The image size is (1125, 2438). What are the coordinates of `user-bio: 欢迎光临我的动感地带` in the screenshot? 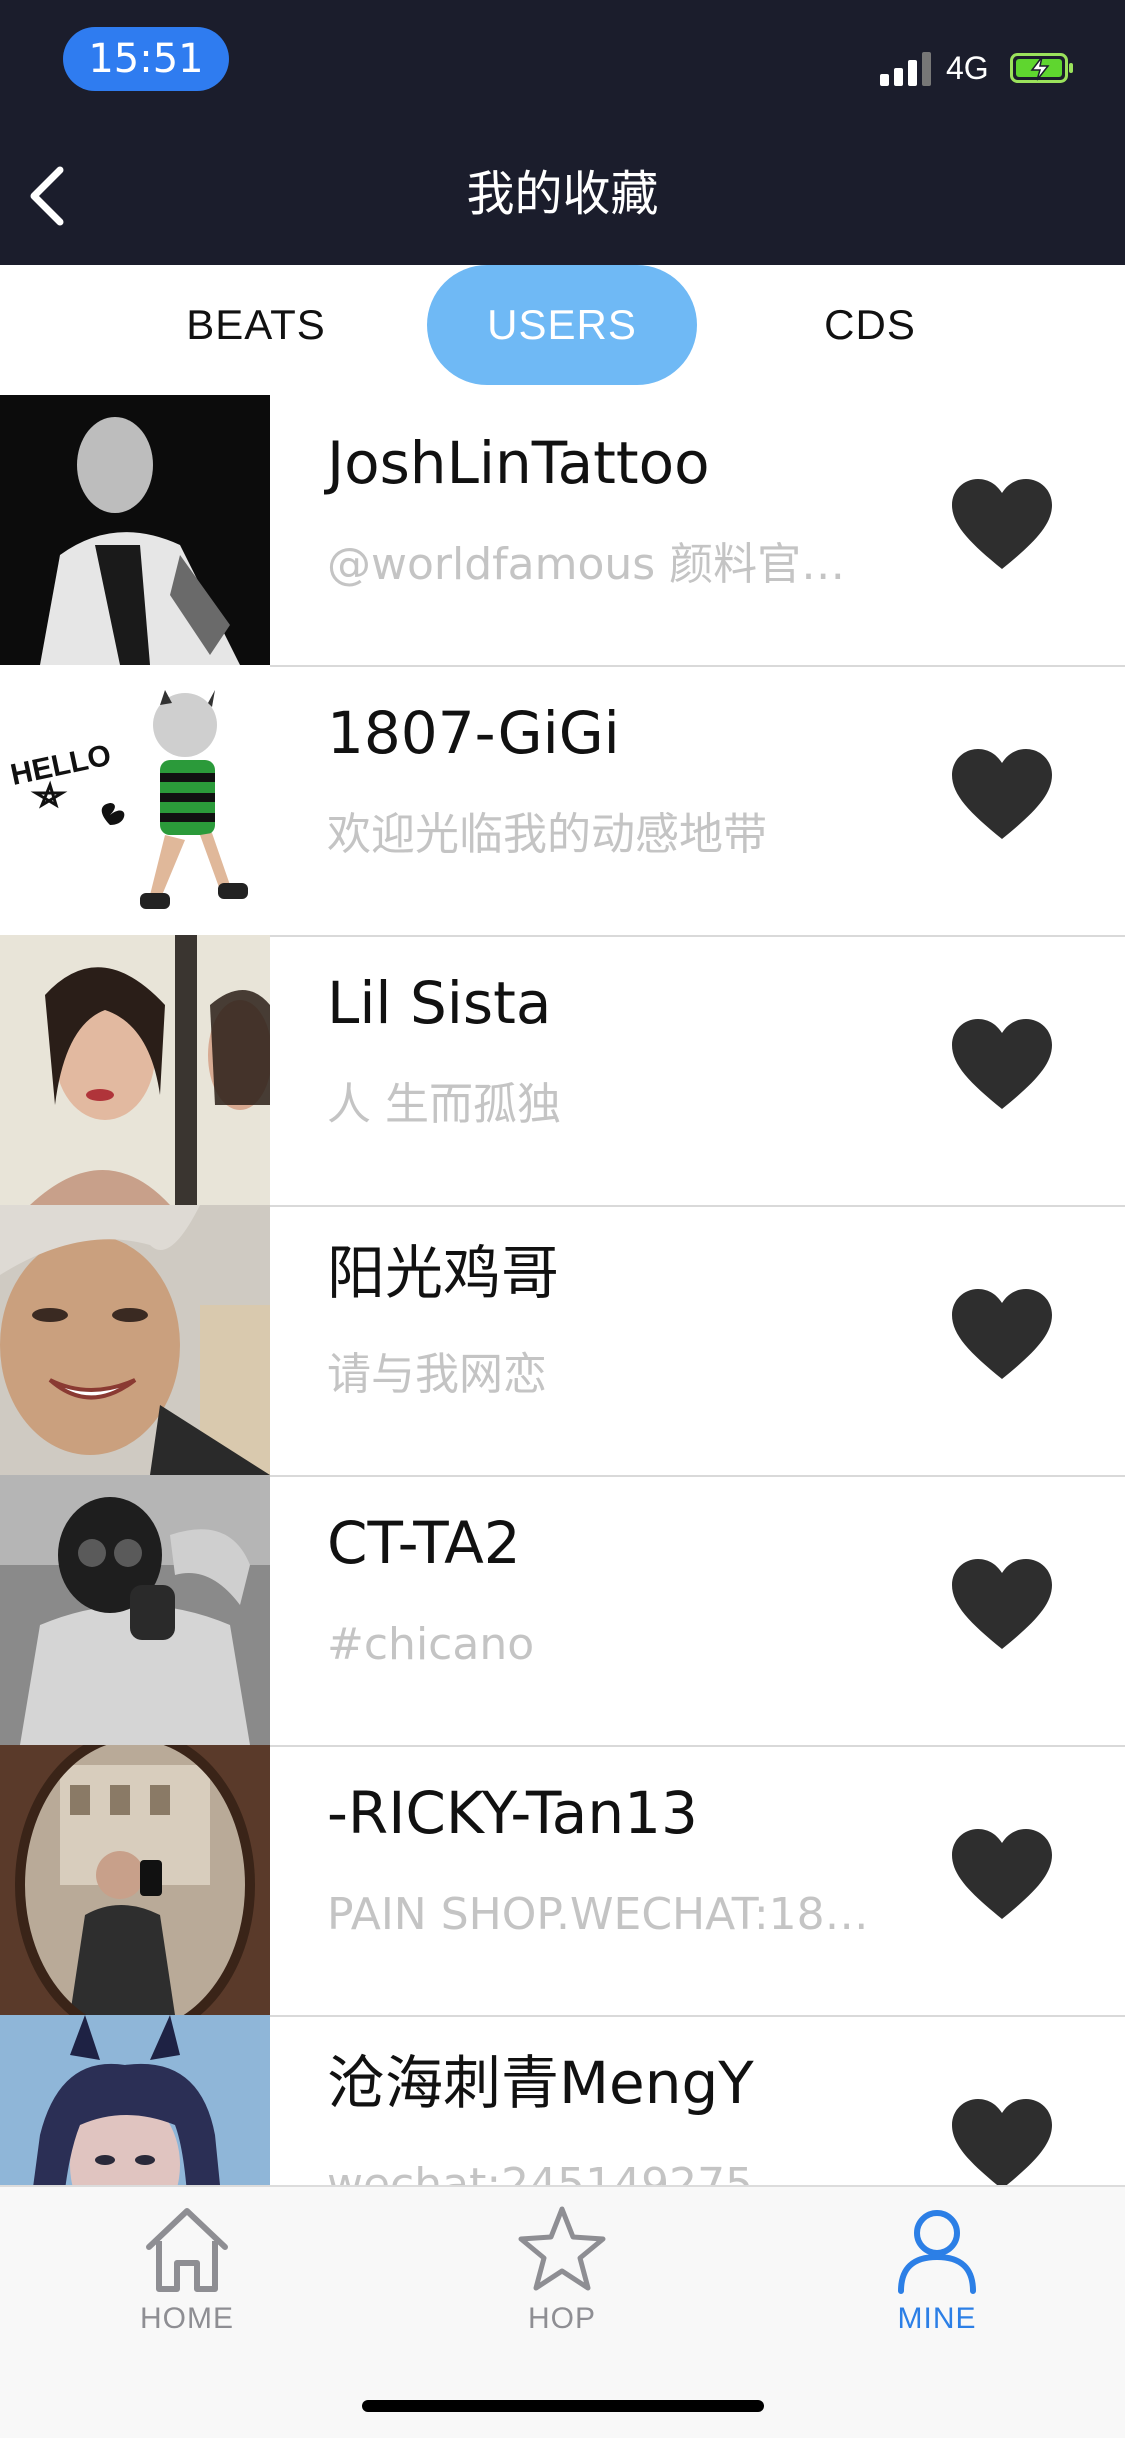 It's located at (547, 834).